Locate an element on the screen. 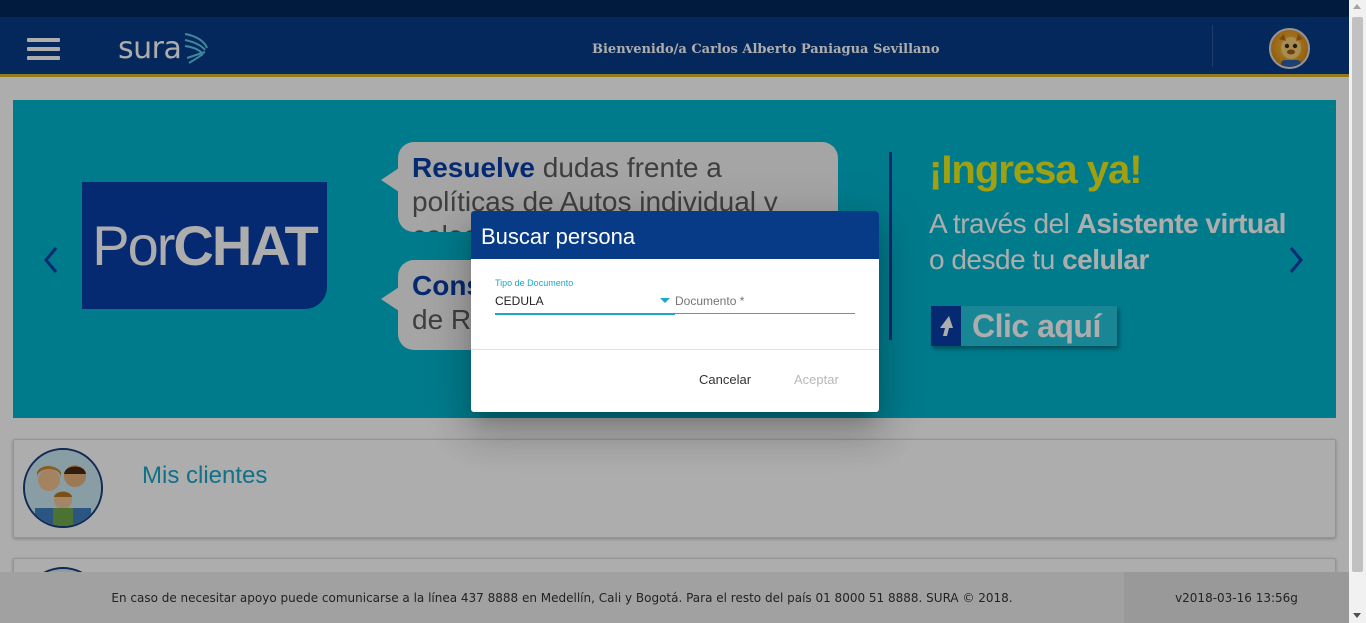  scroll-down-icon is located at coordinates (1357, 615).